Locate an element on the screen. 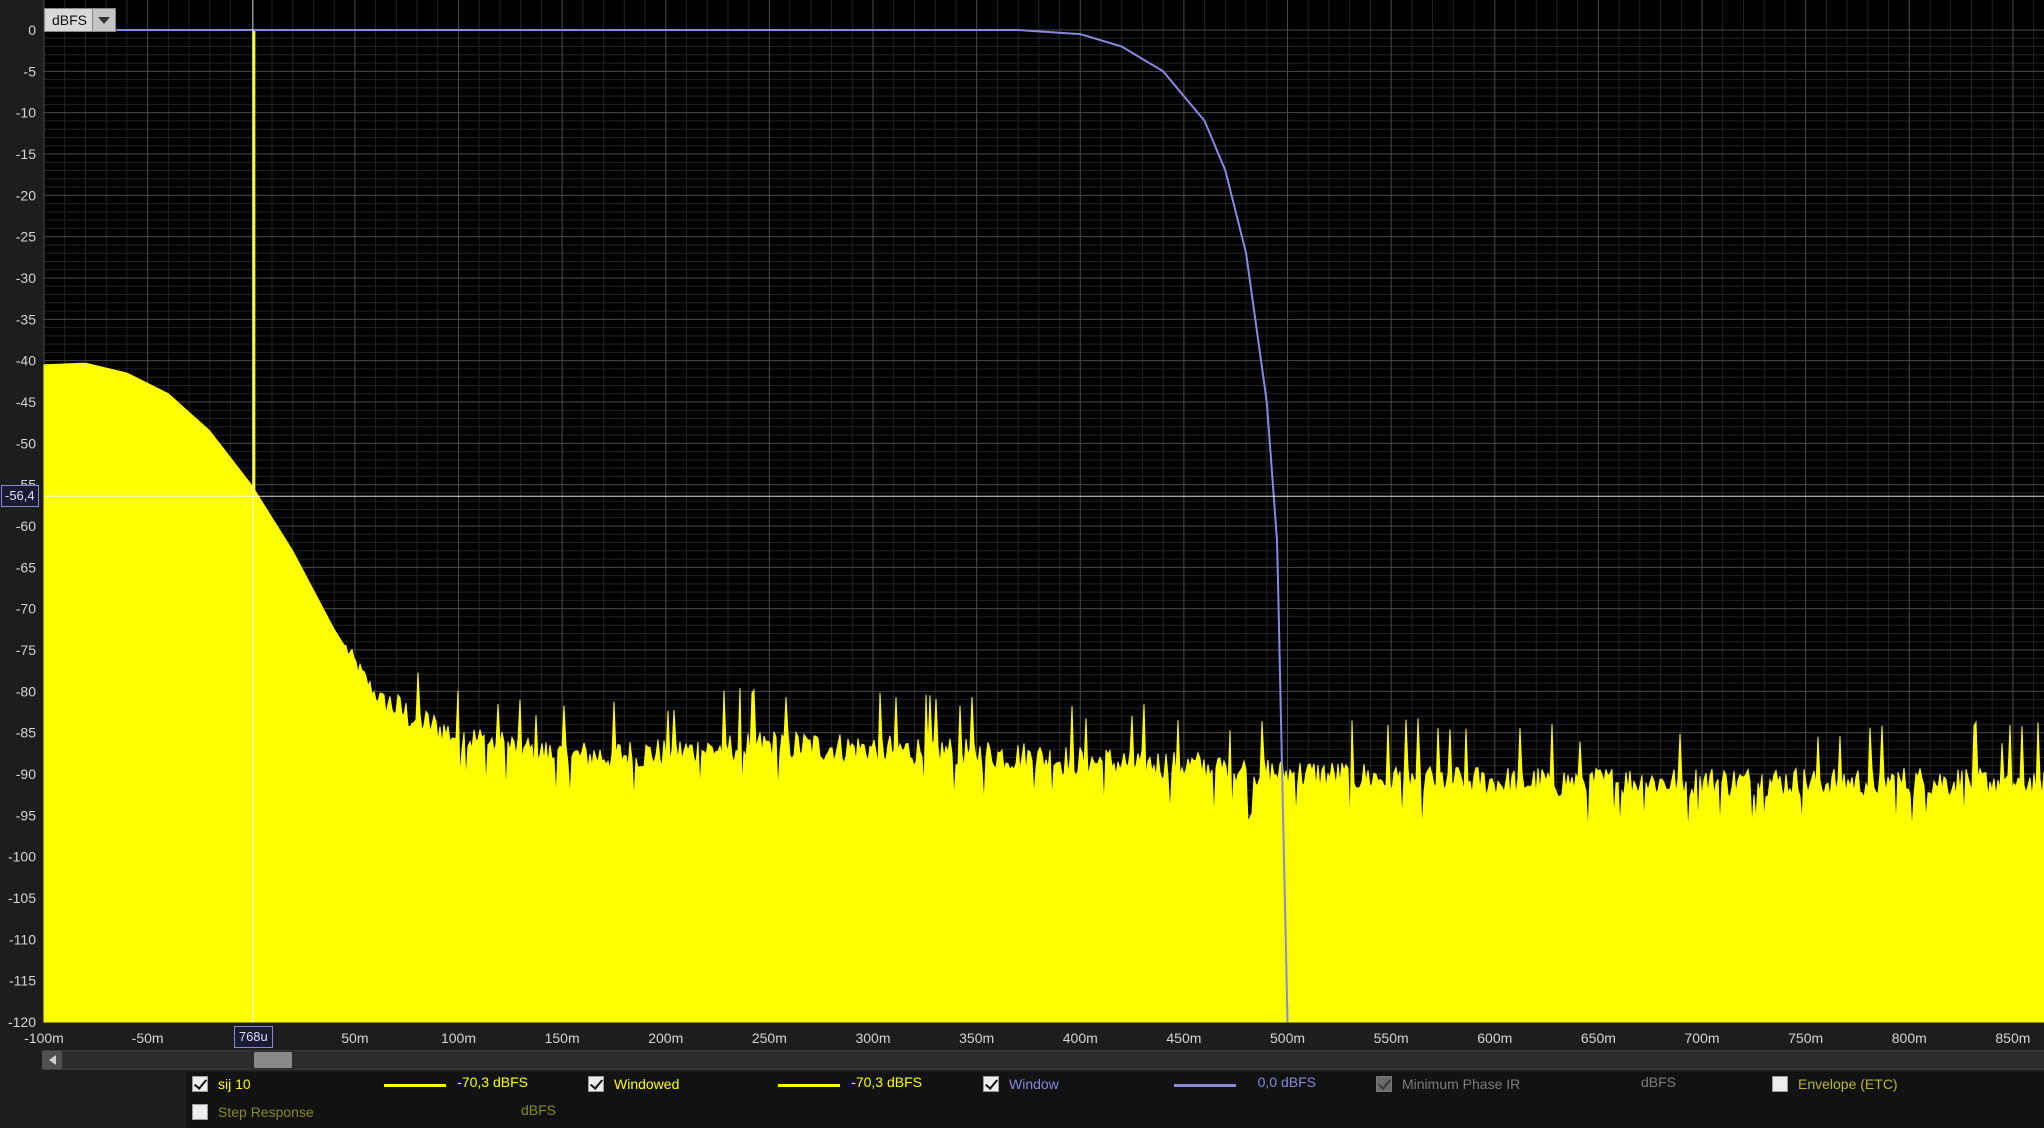  legend-label-window: Window is located at coordinates (1034, 1084).